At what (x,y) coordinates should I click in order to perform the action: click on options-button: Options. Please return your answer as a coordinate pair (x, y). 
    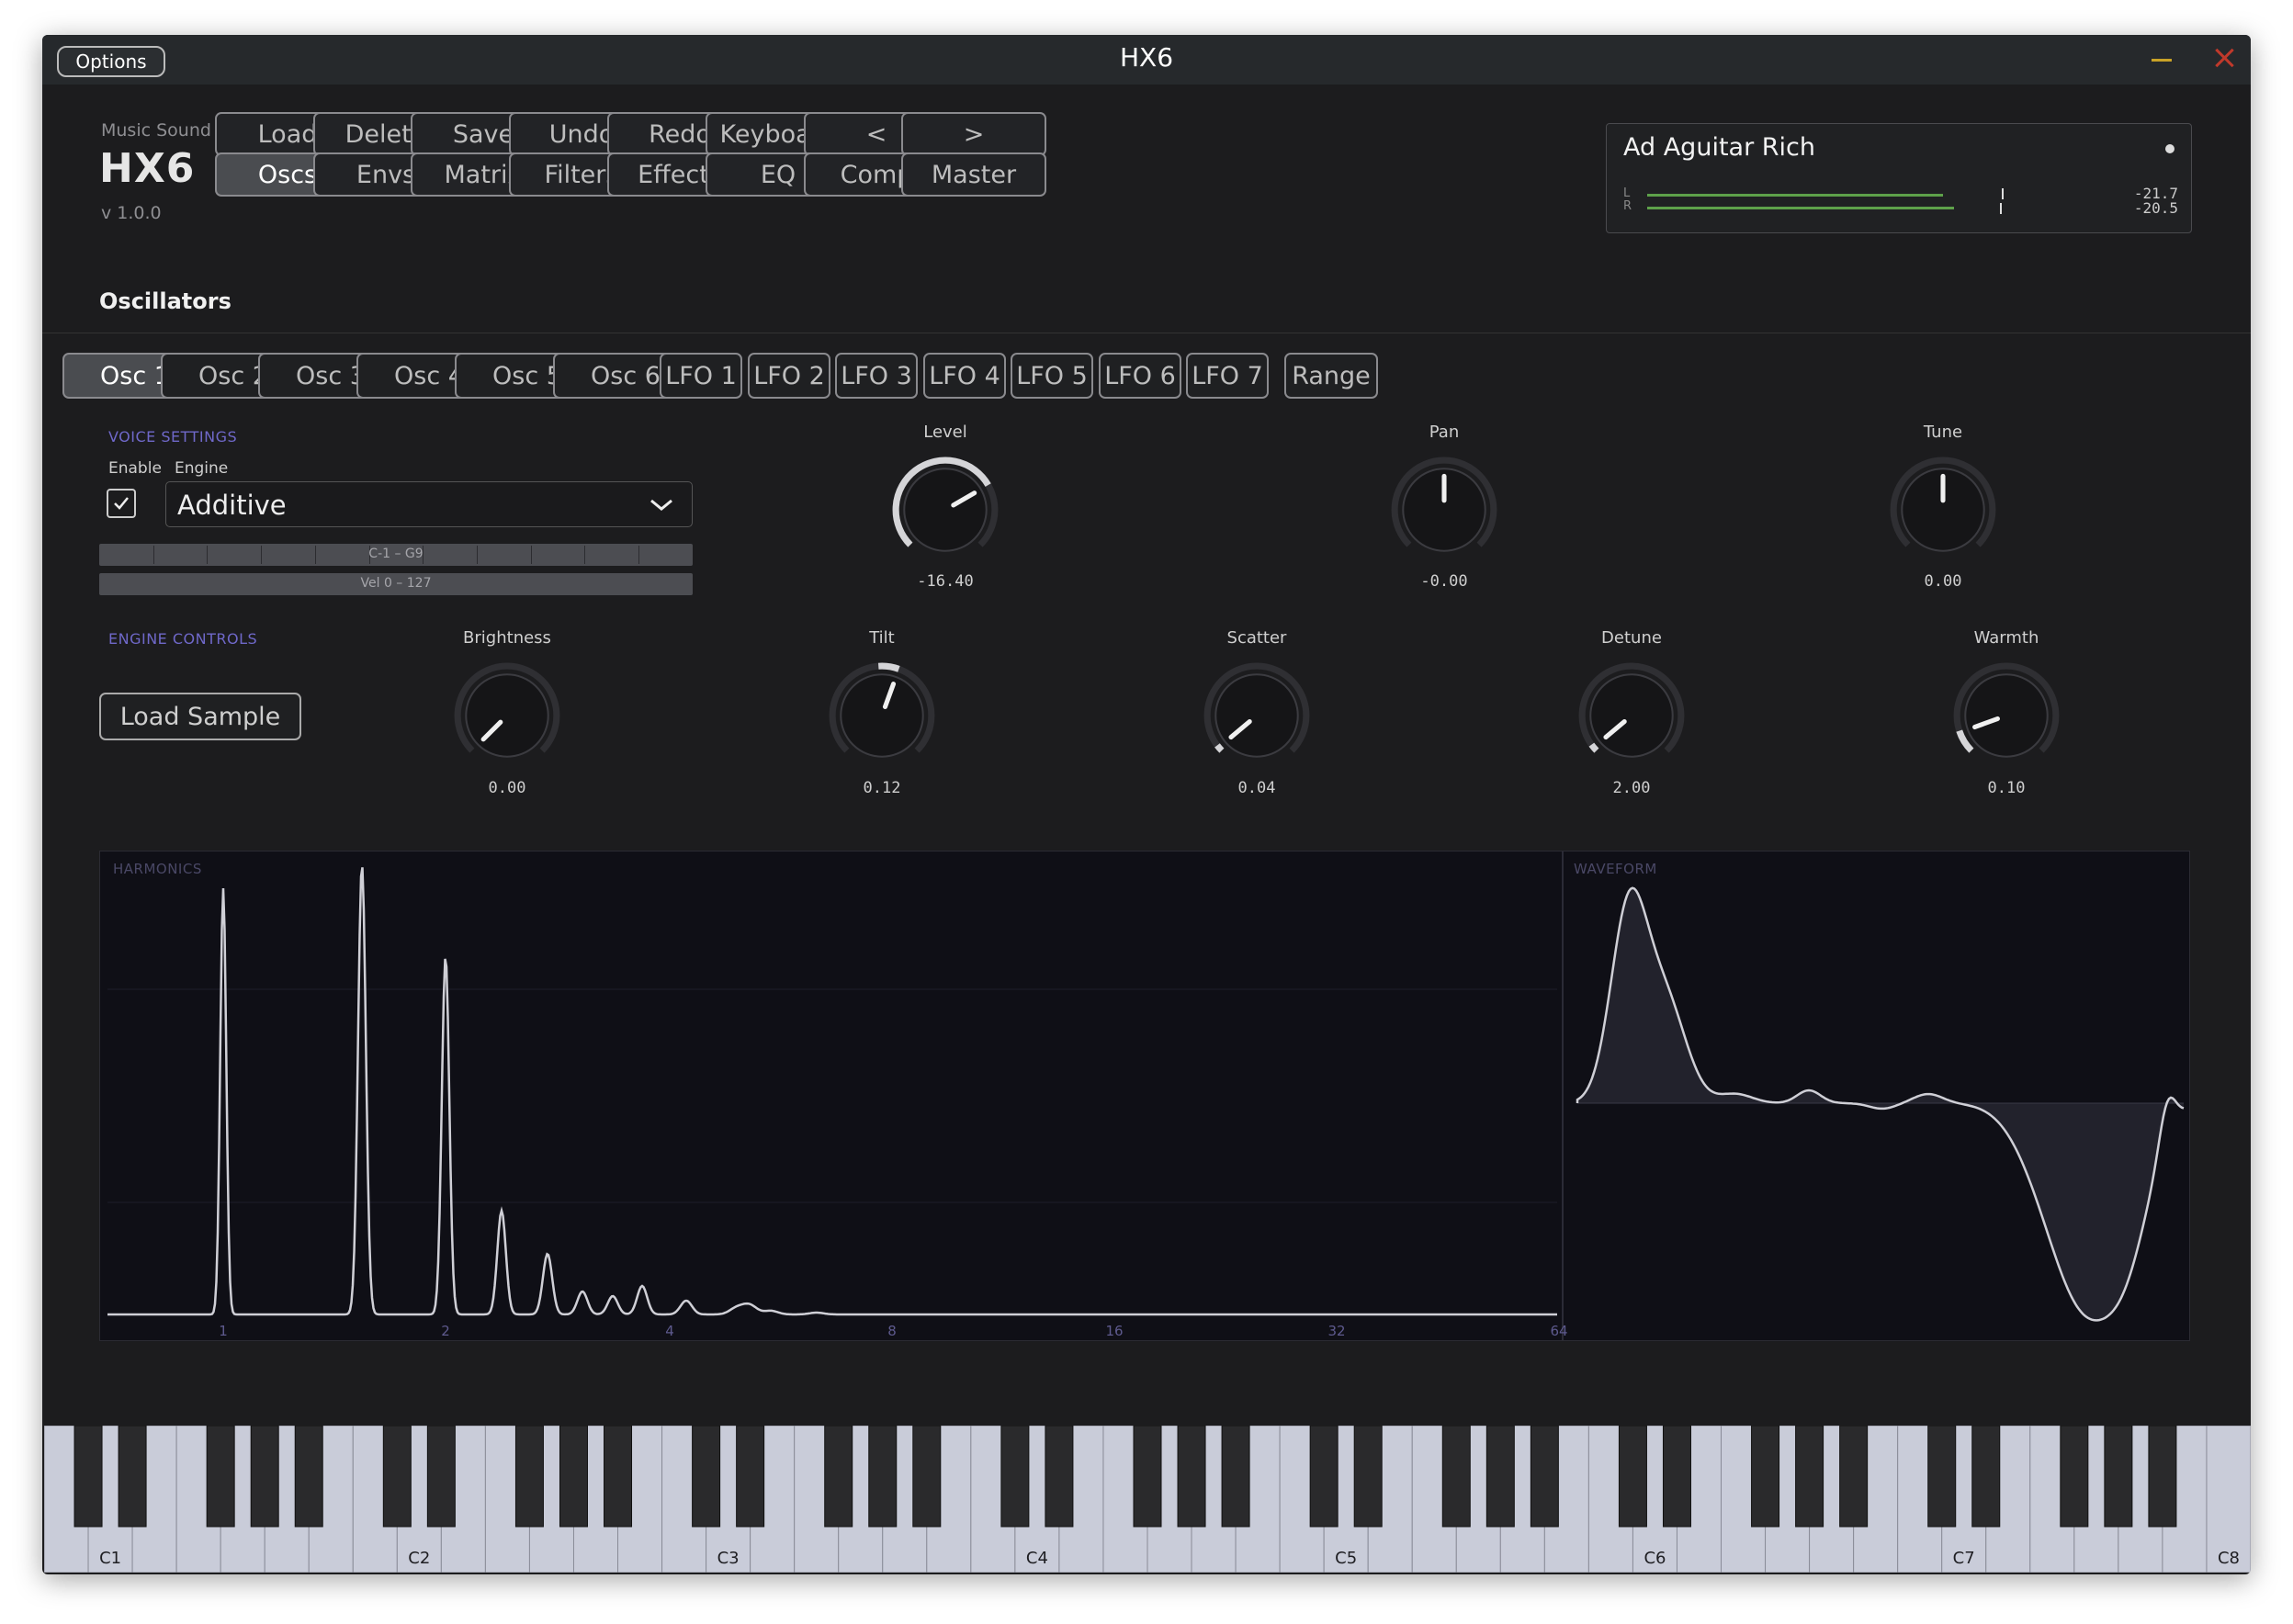
    Looking at the image, I should click on (111, 61).